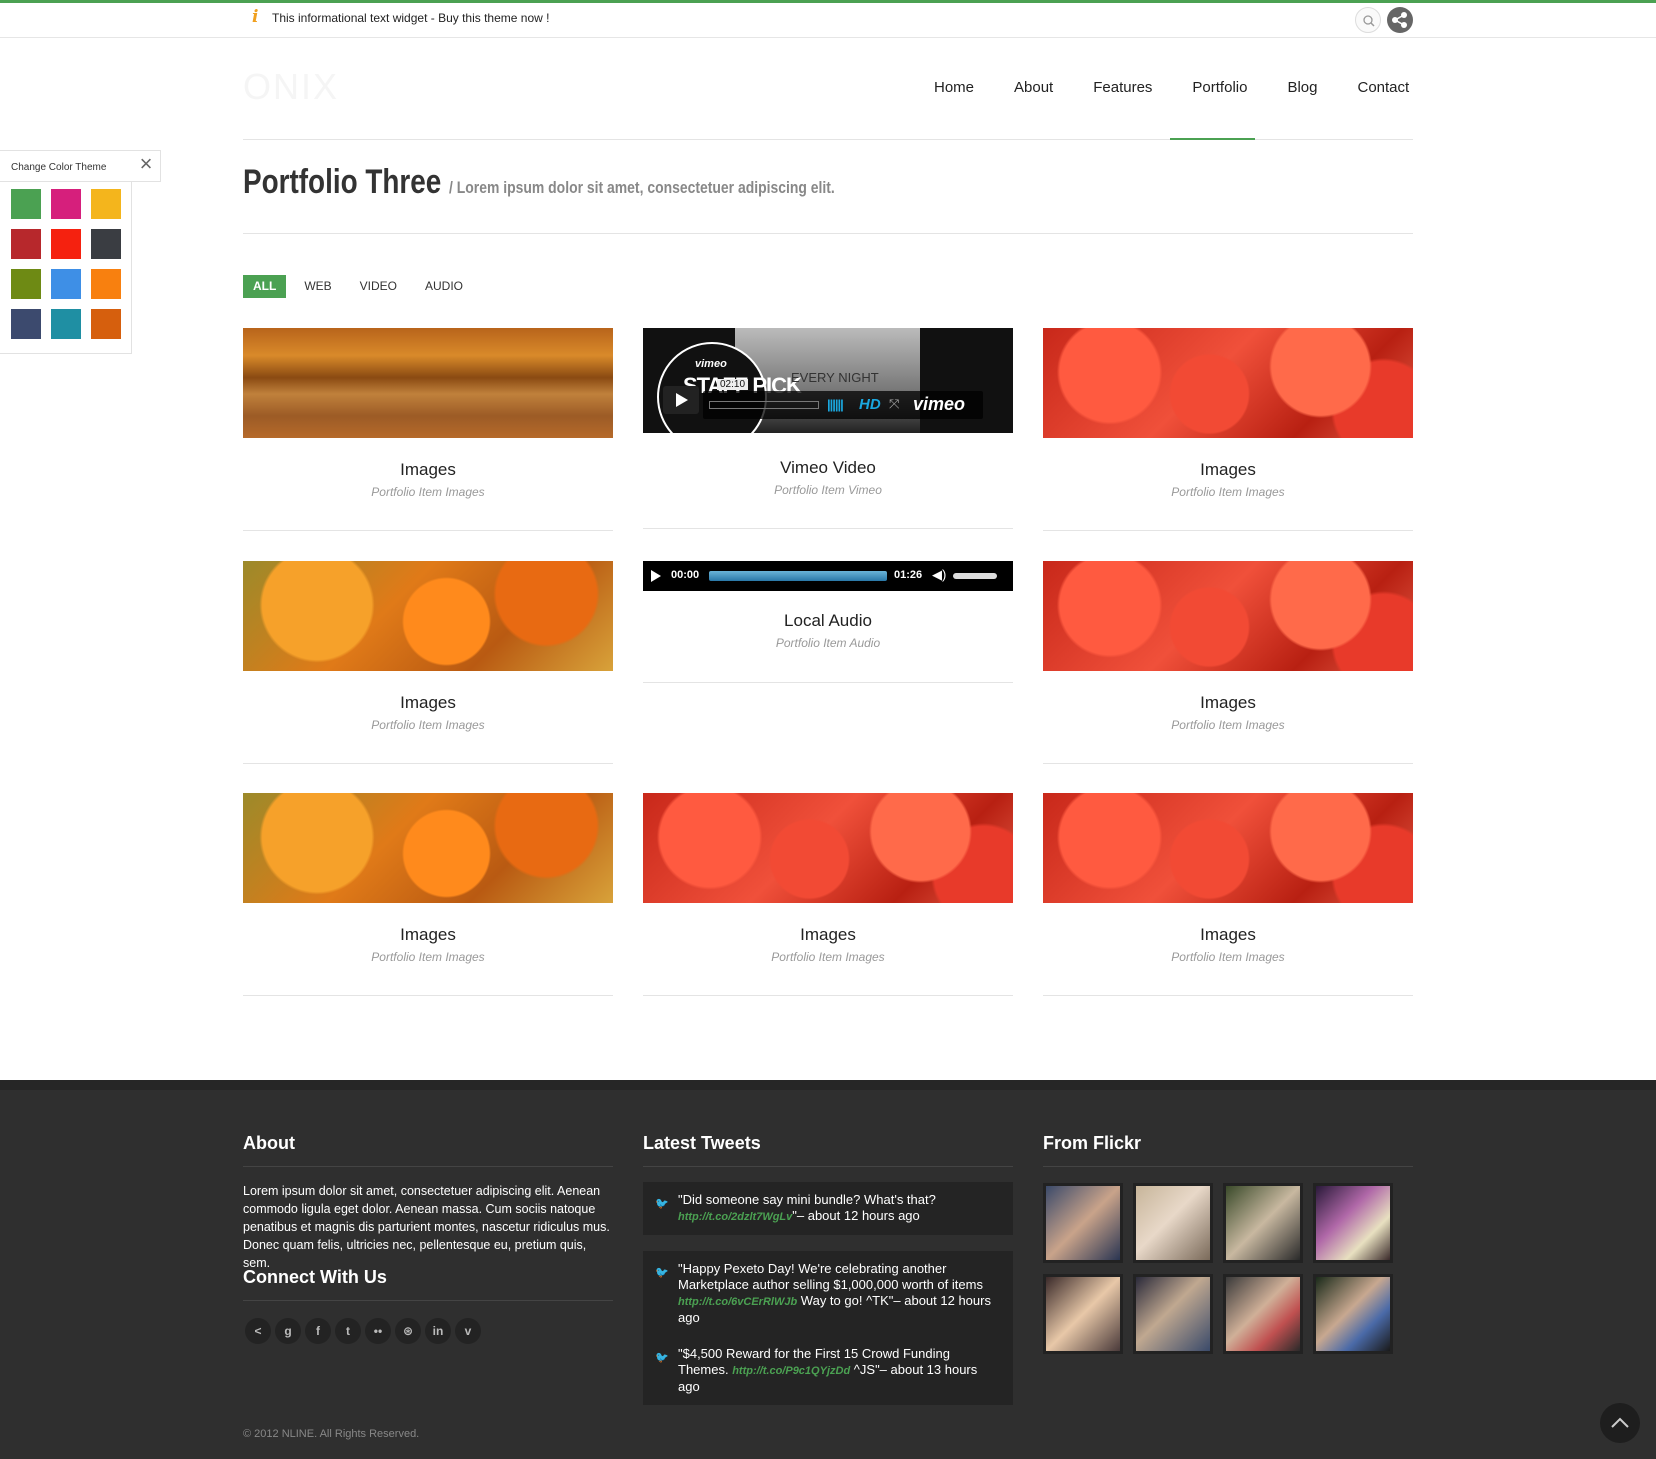 The width and height of the screenshot is (1656, 1459). What do you see at coordinates (764, 405) in the screenshot?
I see `video-progress` at bounding box center [764, 405].